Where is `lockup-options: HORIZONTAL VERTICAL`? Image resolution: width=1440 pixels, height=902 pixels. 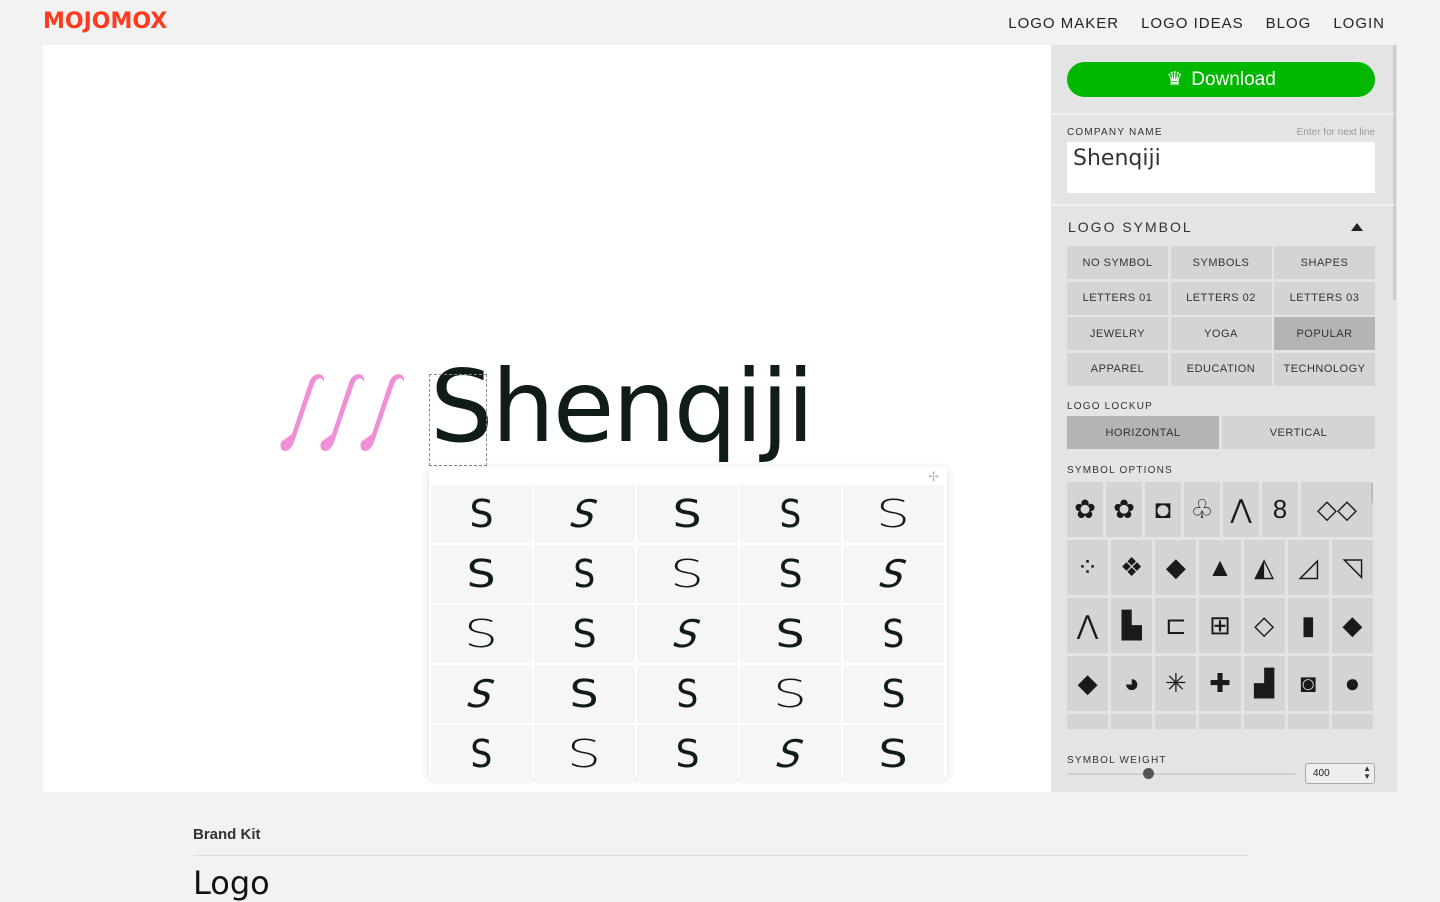
lockup-options: HORIZONTAL VERTICAL is located at coordinates (1221, 432).